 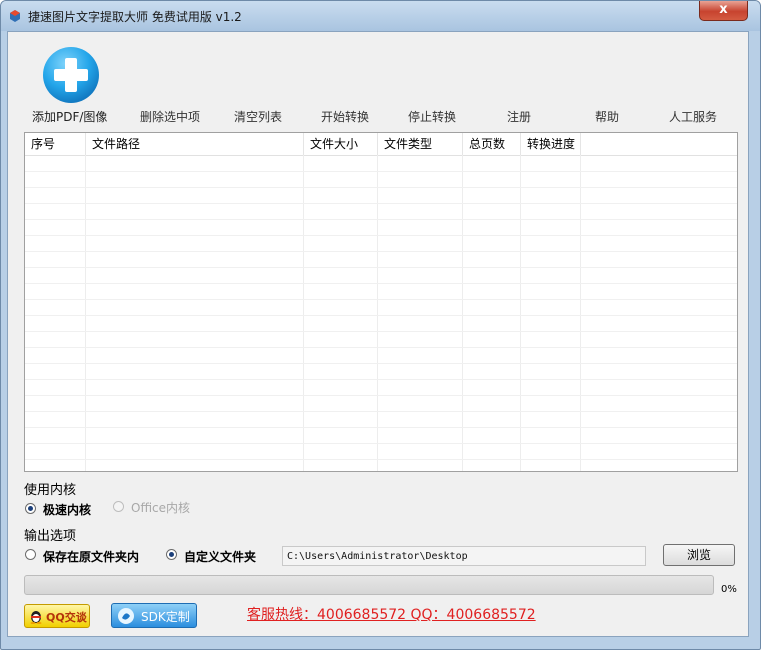 I want to click on column-header-index: 序号, so click(x=55, y=144).